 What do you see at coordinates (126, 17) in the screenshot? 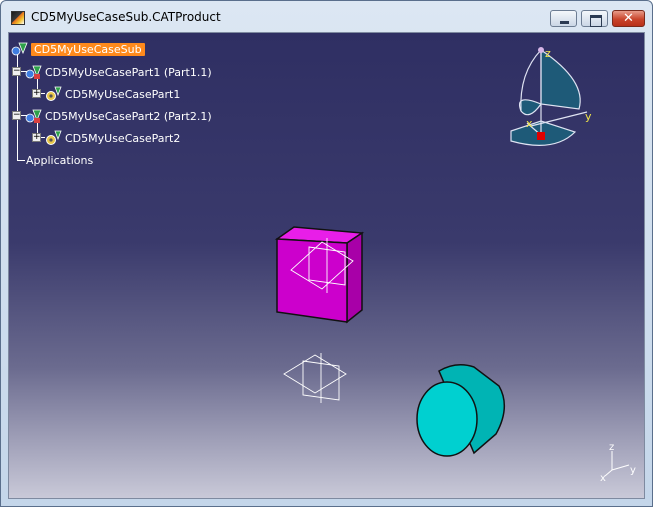
I see `window-title: CD5MyUseCaseSub.CATProduct` at bounding box center [126, 17].